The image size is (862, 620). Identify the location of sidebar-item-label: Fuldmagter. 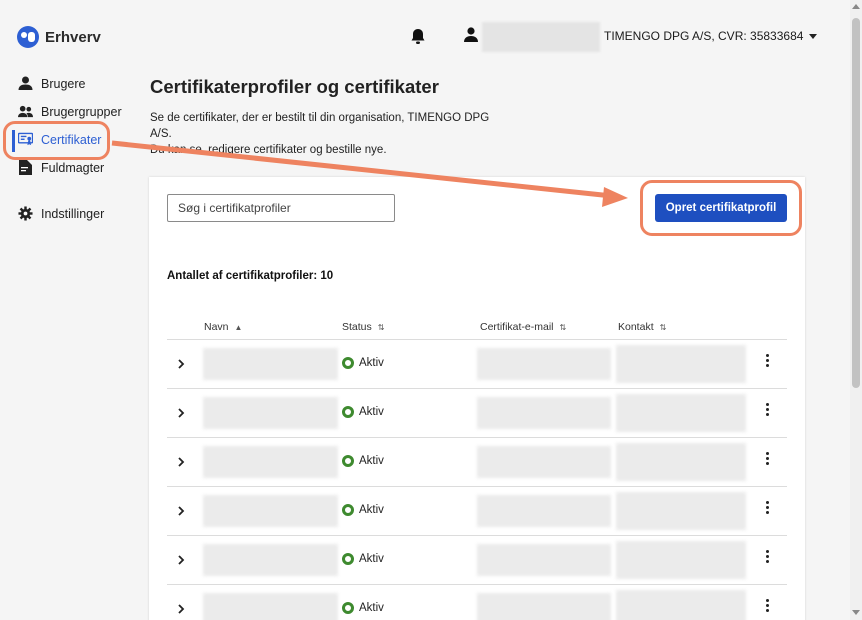
(73, 167).